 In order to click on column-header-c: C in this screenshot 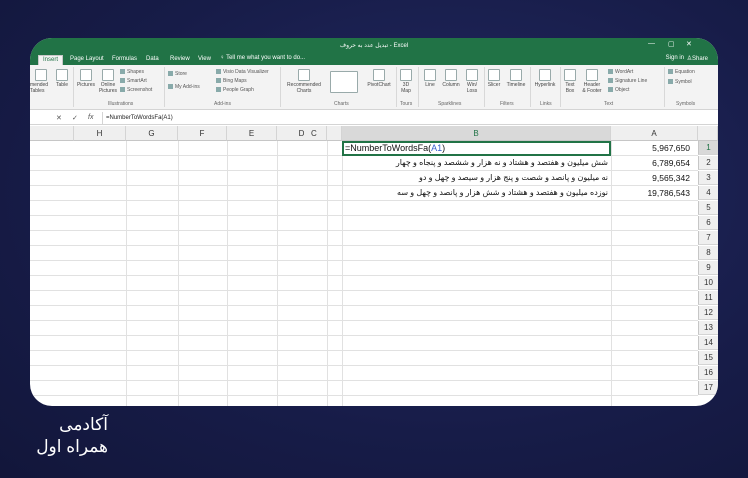, I will do `click(326, 133)`.